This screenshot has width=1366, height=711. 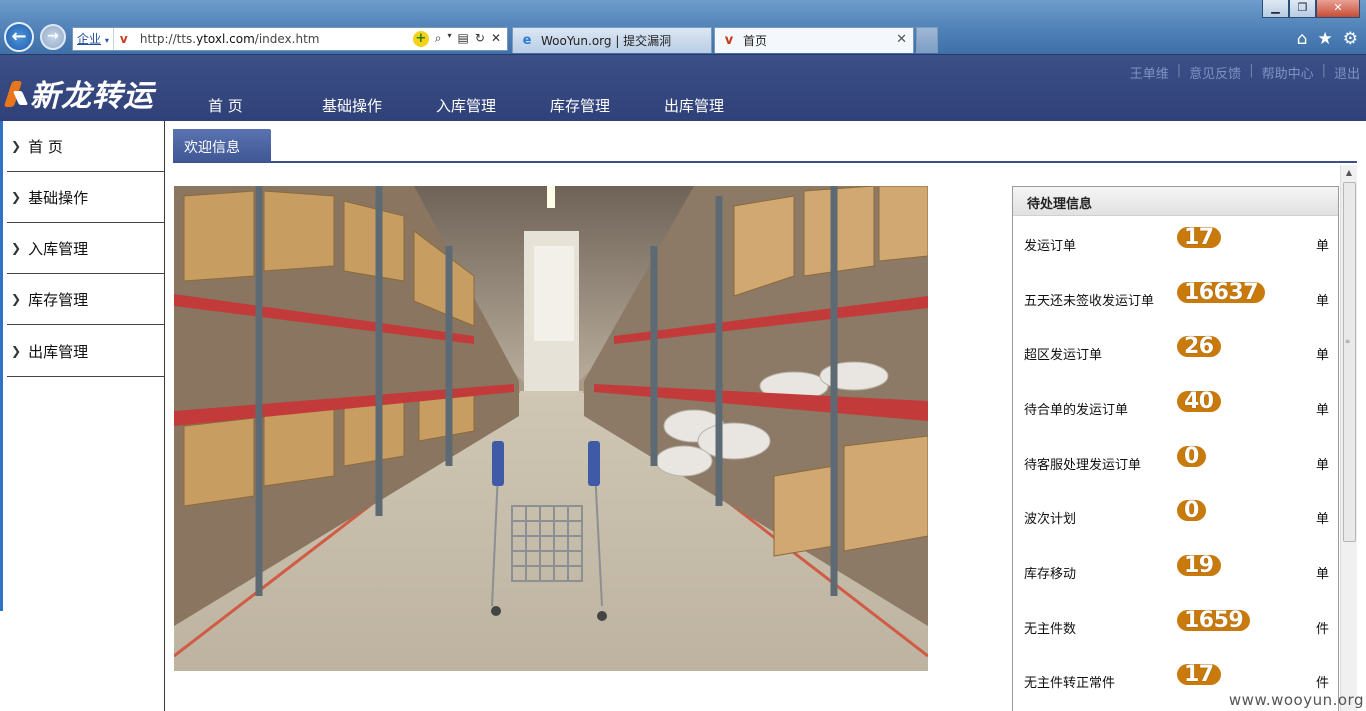 I want to click on pending-row-label: 待客服处理发运订单, so click(x=1083, y=465).